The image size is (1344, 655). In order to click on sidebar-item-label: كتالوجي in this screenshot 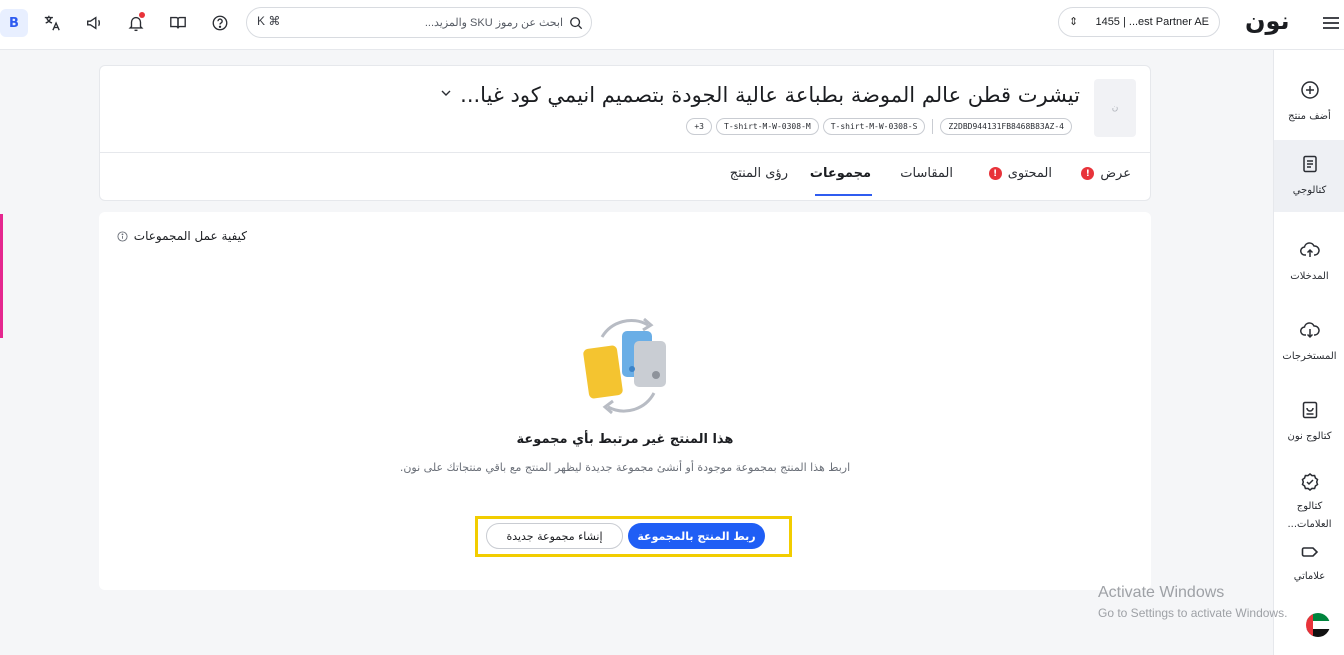, I will do `click(1309, 190)`.